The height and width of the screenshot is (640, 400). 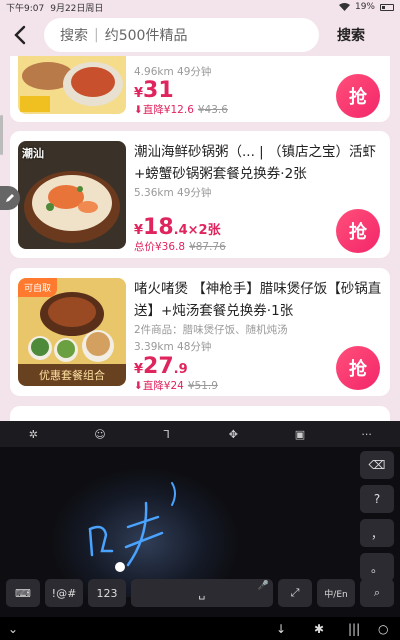 I want to click on space-icon: ␣, so click(x=202, y=593).